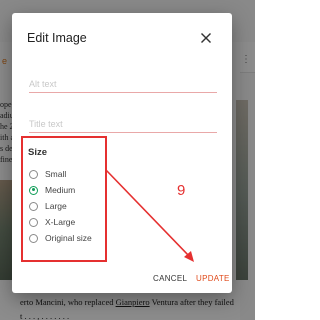 This screenshot has width=320, height=320. Describe the element at coordinates (57, 38) in the screenshot. I see `dialog-title: Edit Image` at that location.